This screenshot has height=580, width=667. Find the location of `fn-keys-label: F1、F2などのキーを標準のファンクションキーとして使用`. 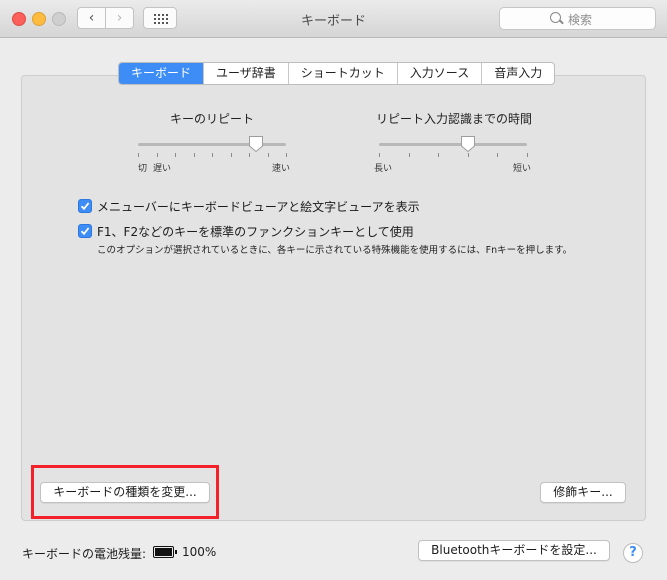

fn-keys-label: F1、F2などのキーを標準のファンクションキーとして使用 is located at coordinates (255, 231).